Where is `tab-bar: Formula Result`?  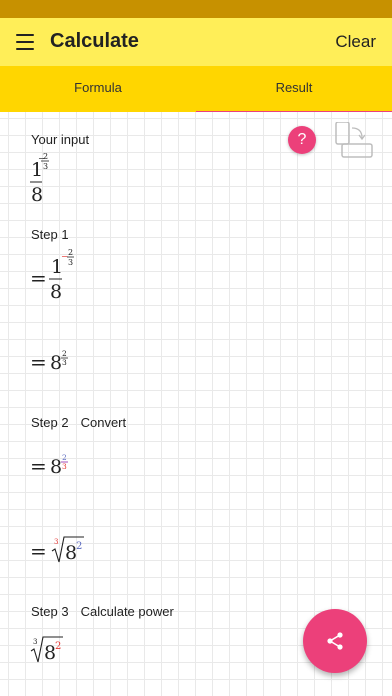 tab-bar: Formula Result is located at coordinates (196, 90).